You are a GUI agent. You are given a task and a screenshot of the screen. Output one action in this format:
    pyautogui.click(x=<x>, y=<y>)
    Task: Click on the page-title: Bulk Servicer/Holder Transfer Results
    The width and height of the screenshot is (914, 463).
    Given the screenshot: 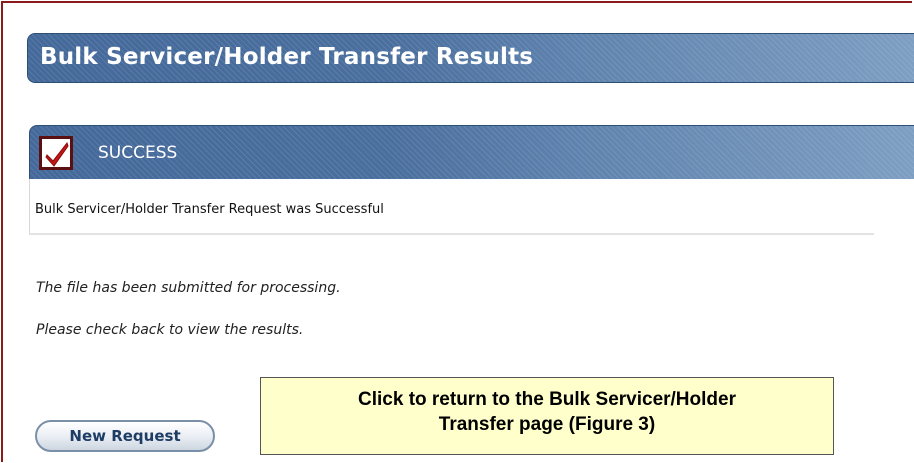 What is the action you would take?
    pyautogui.click(x=287, y=57)
    